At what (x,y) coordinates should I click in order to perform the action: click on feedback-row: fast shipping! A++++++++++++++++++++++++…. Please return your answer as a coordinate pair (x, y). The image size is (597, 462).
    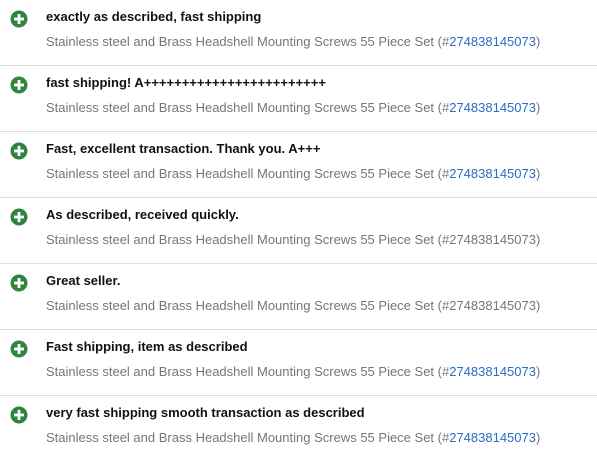
    Looking at the image, I should click on (298, 99).